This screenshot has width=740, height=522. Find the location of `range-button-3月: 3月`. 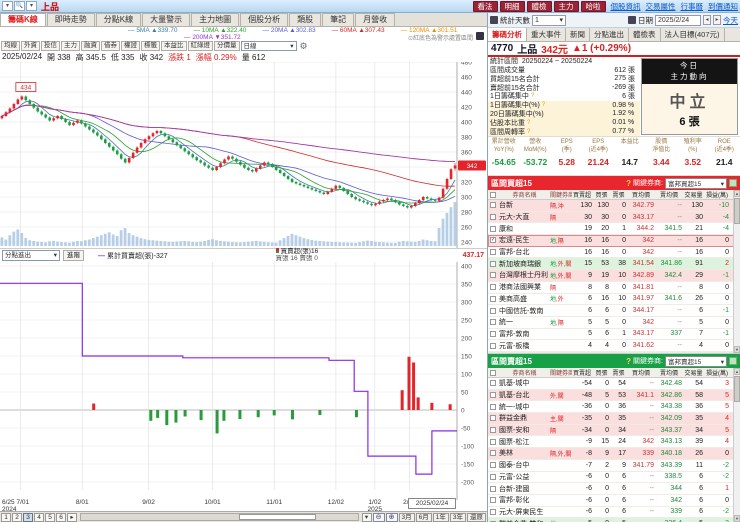

range-button-3月: 3月 is located at coordinates (406, 517).